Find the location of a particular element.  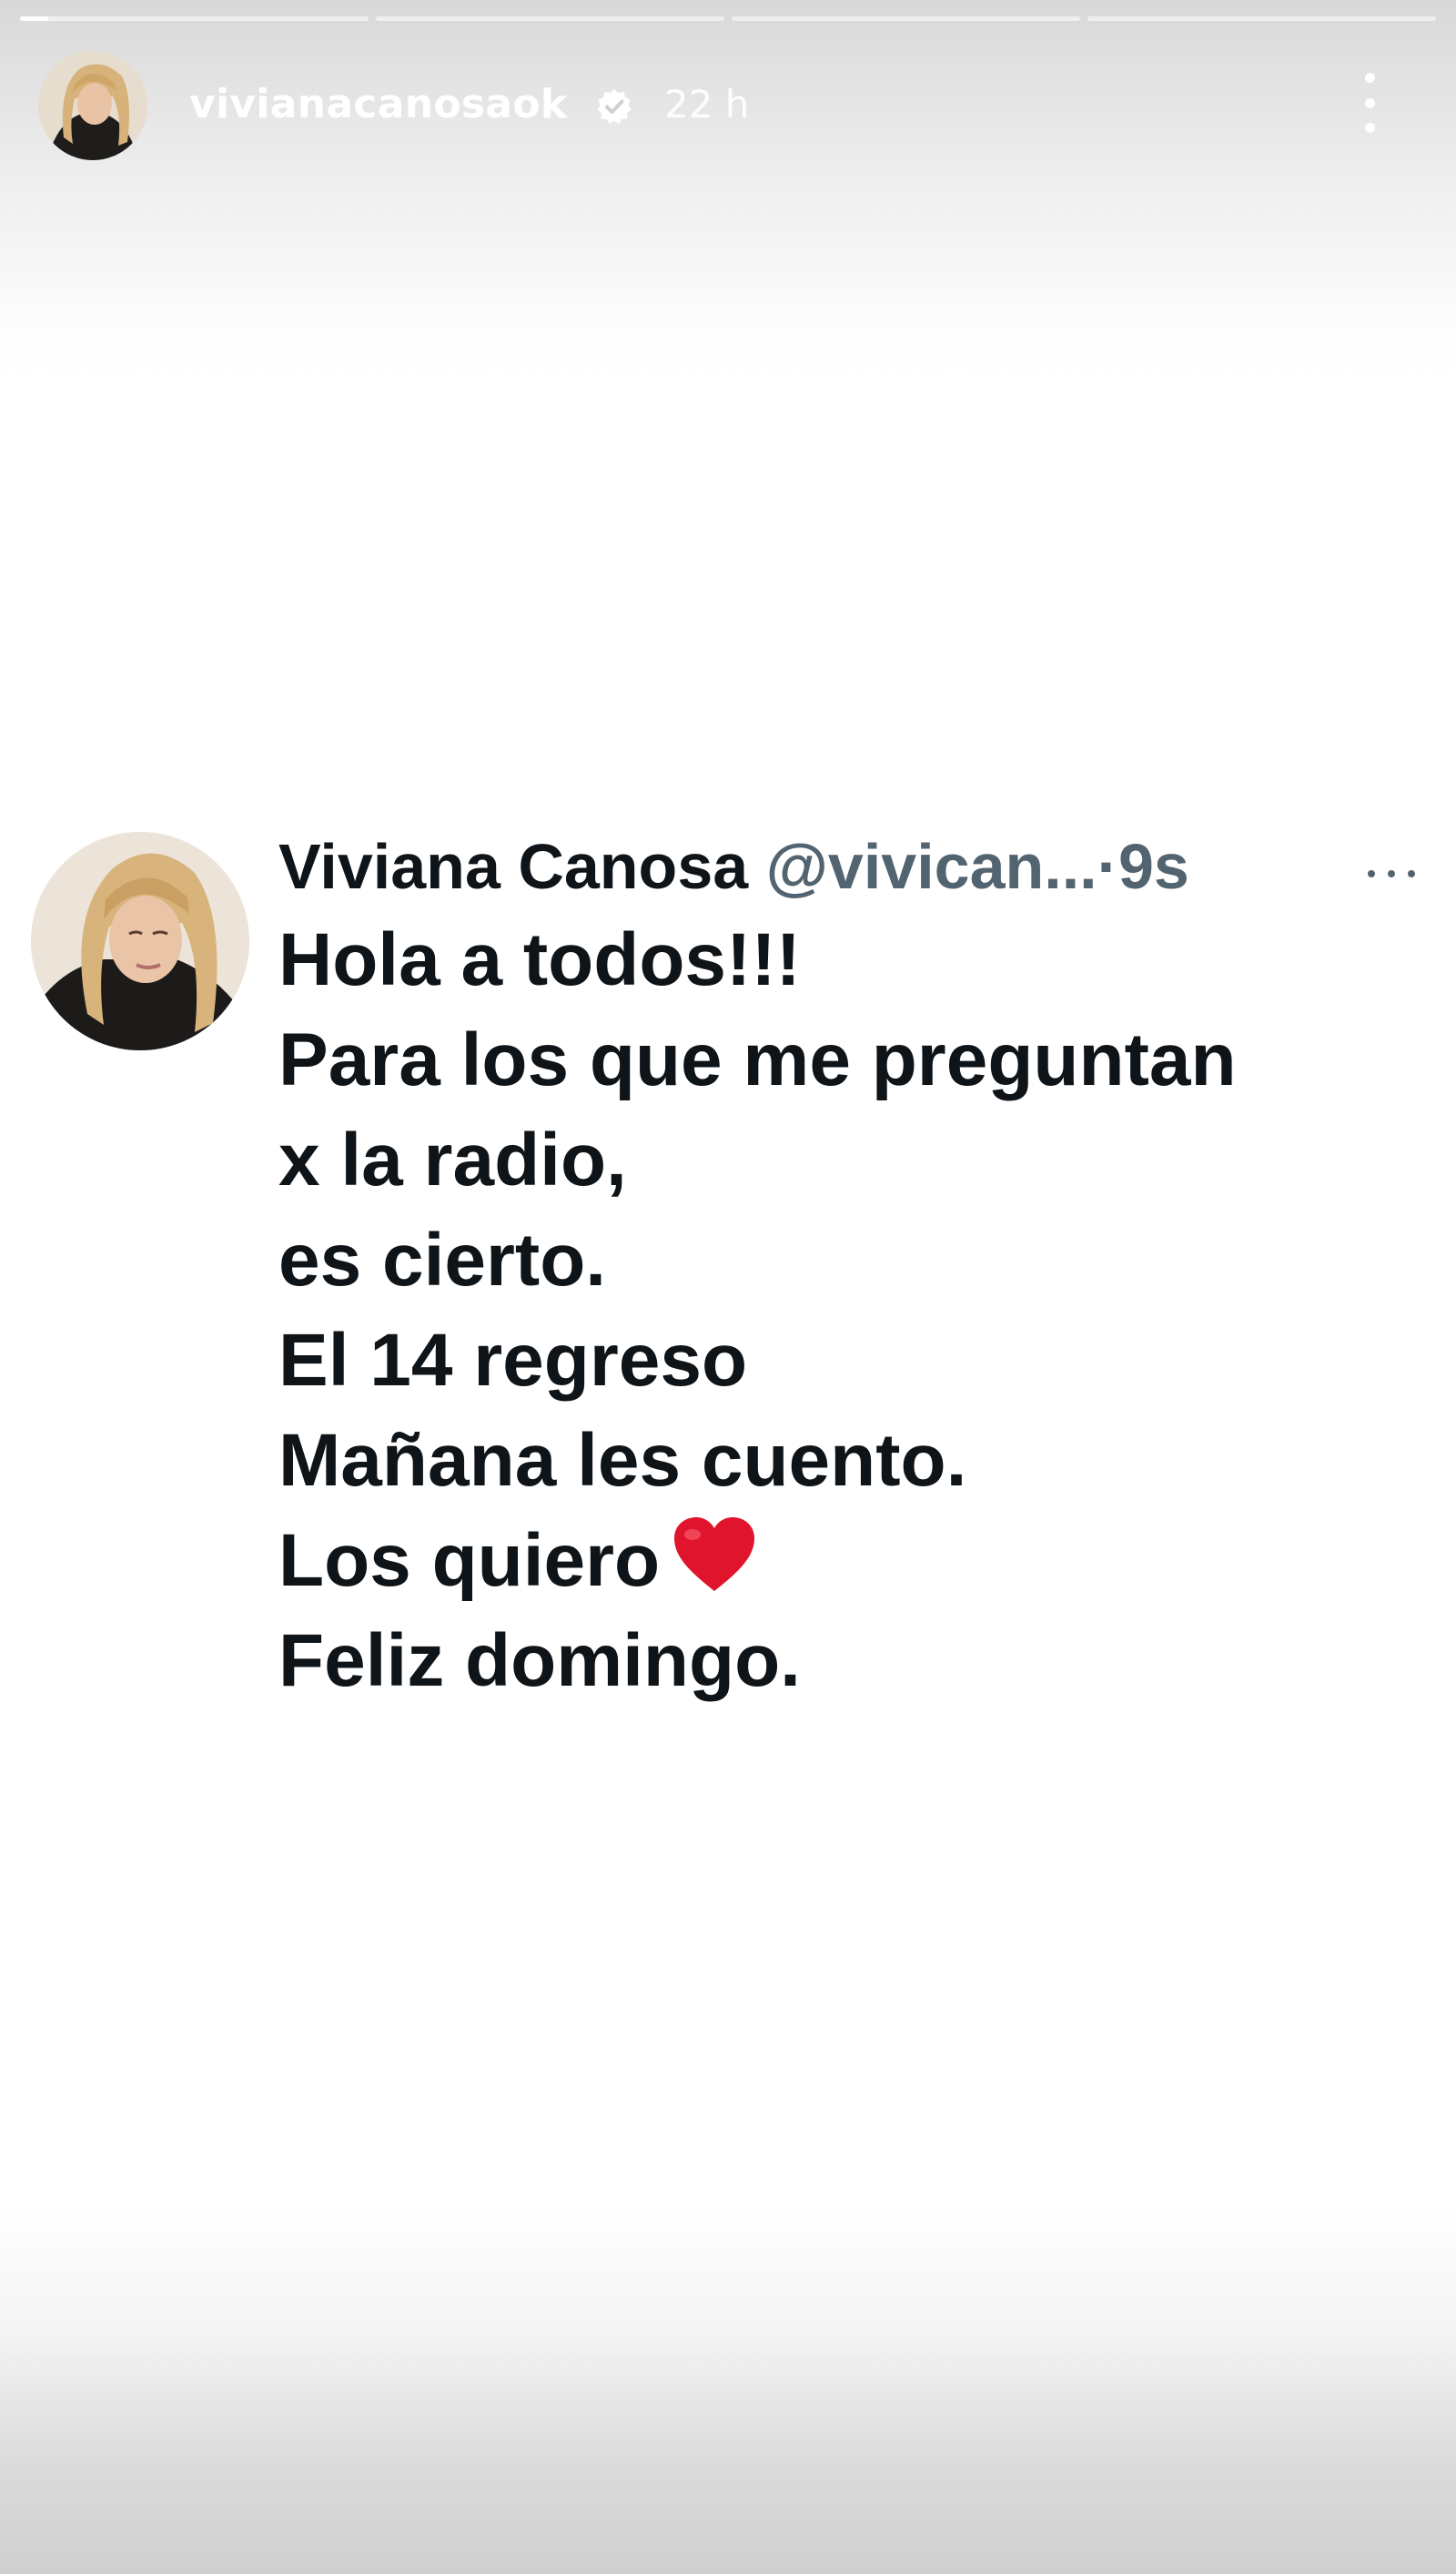

tweet-line-text: Los quiero is located at coordinates (470, 1560).